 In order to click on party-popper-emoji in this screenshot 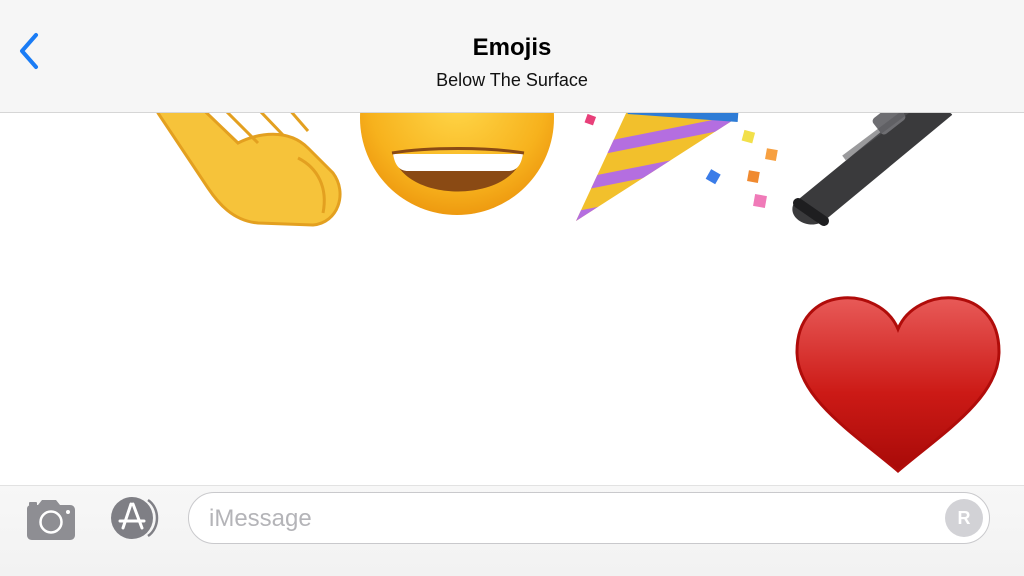, I will do `click(678, 172)`.